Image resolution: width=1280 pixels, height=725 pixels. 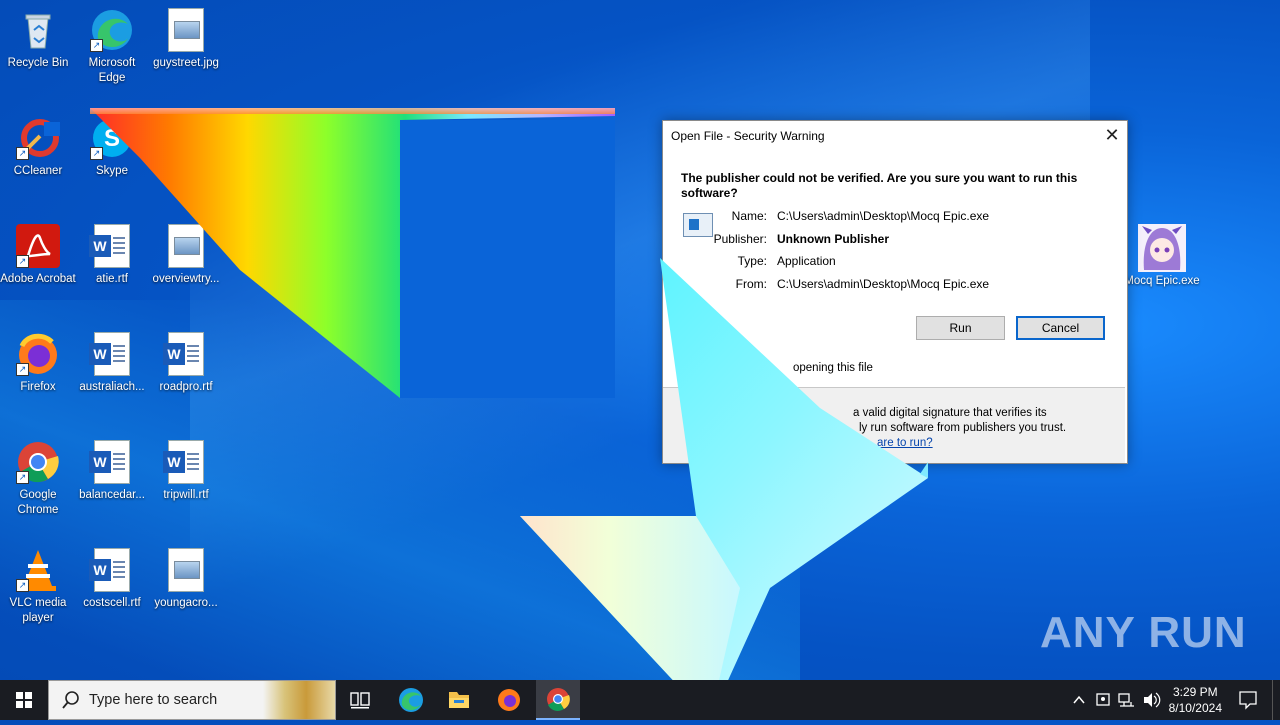 I want to click on notification-icon, so click(x=1248, y=700).